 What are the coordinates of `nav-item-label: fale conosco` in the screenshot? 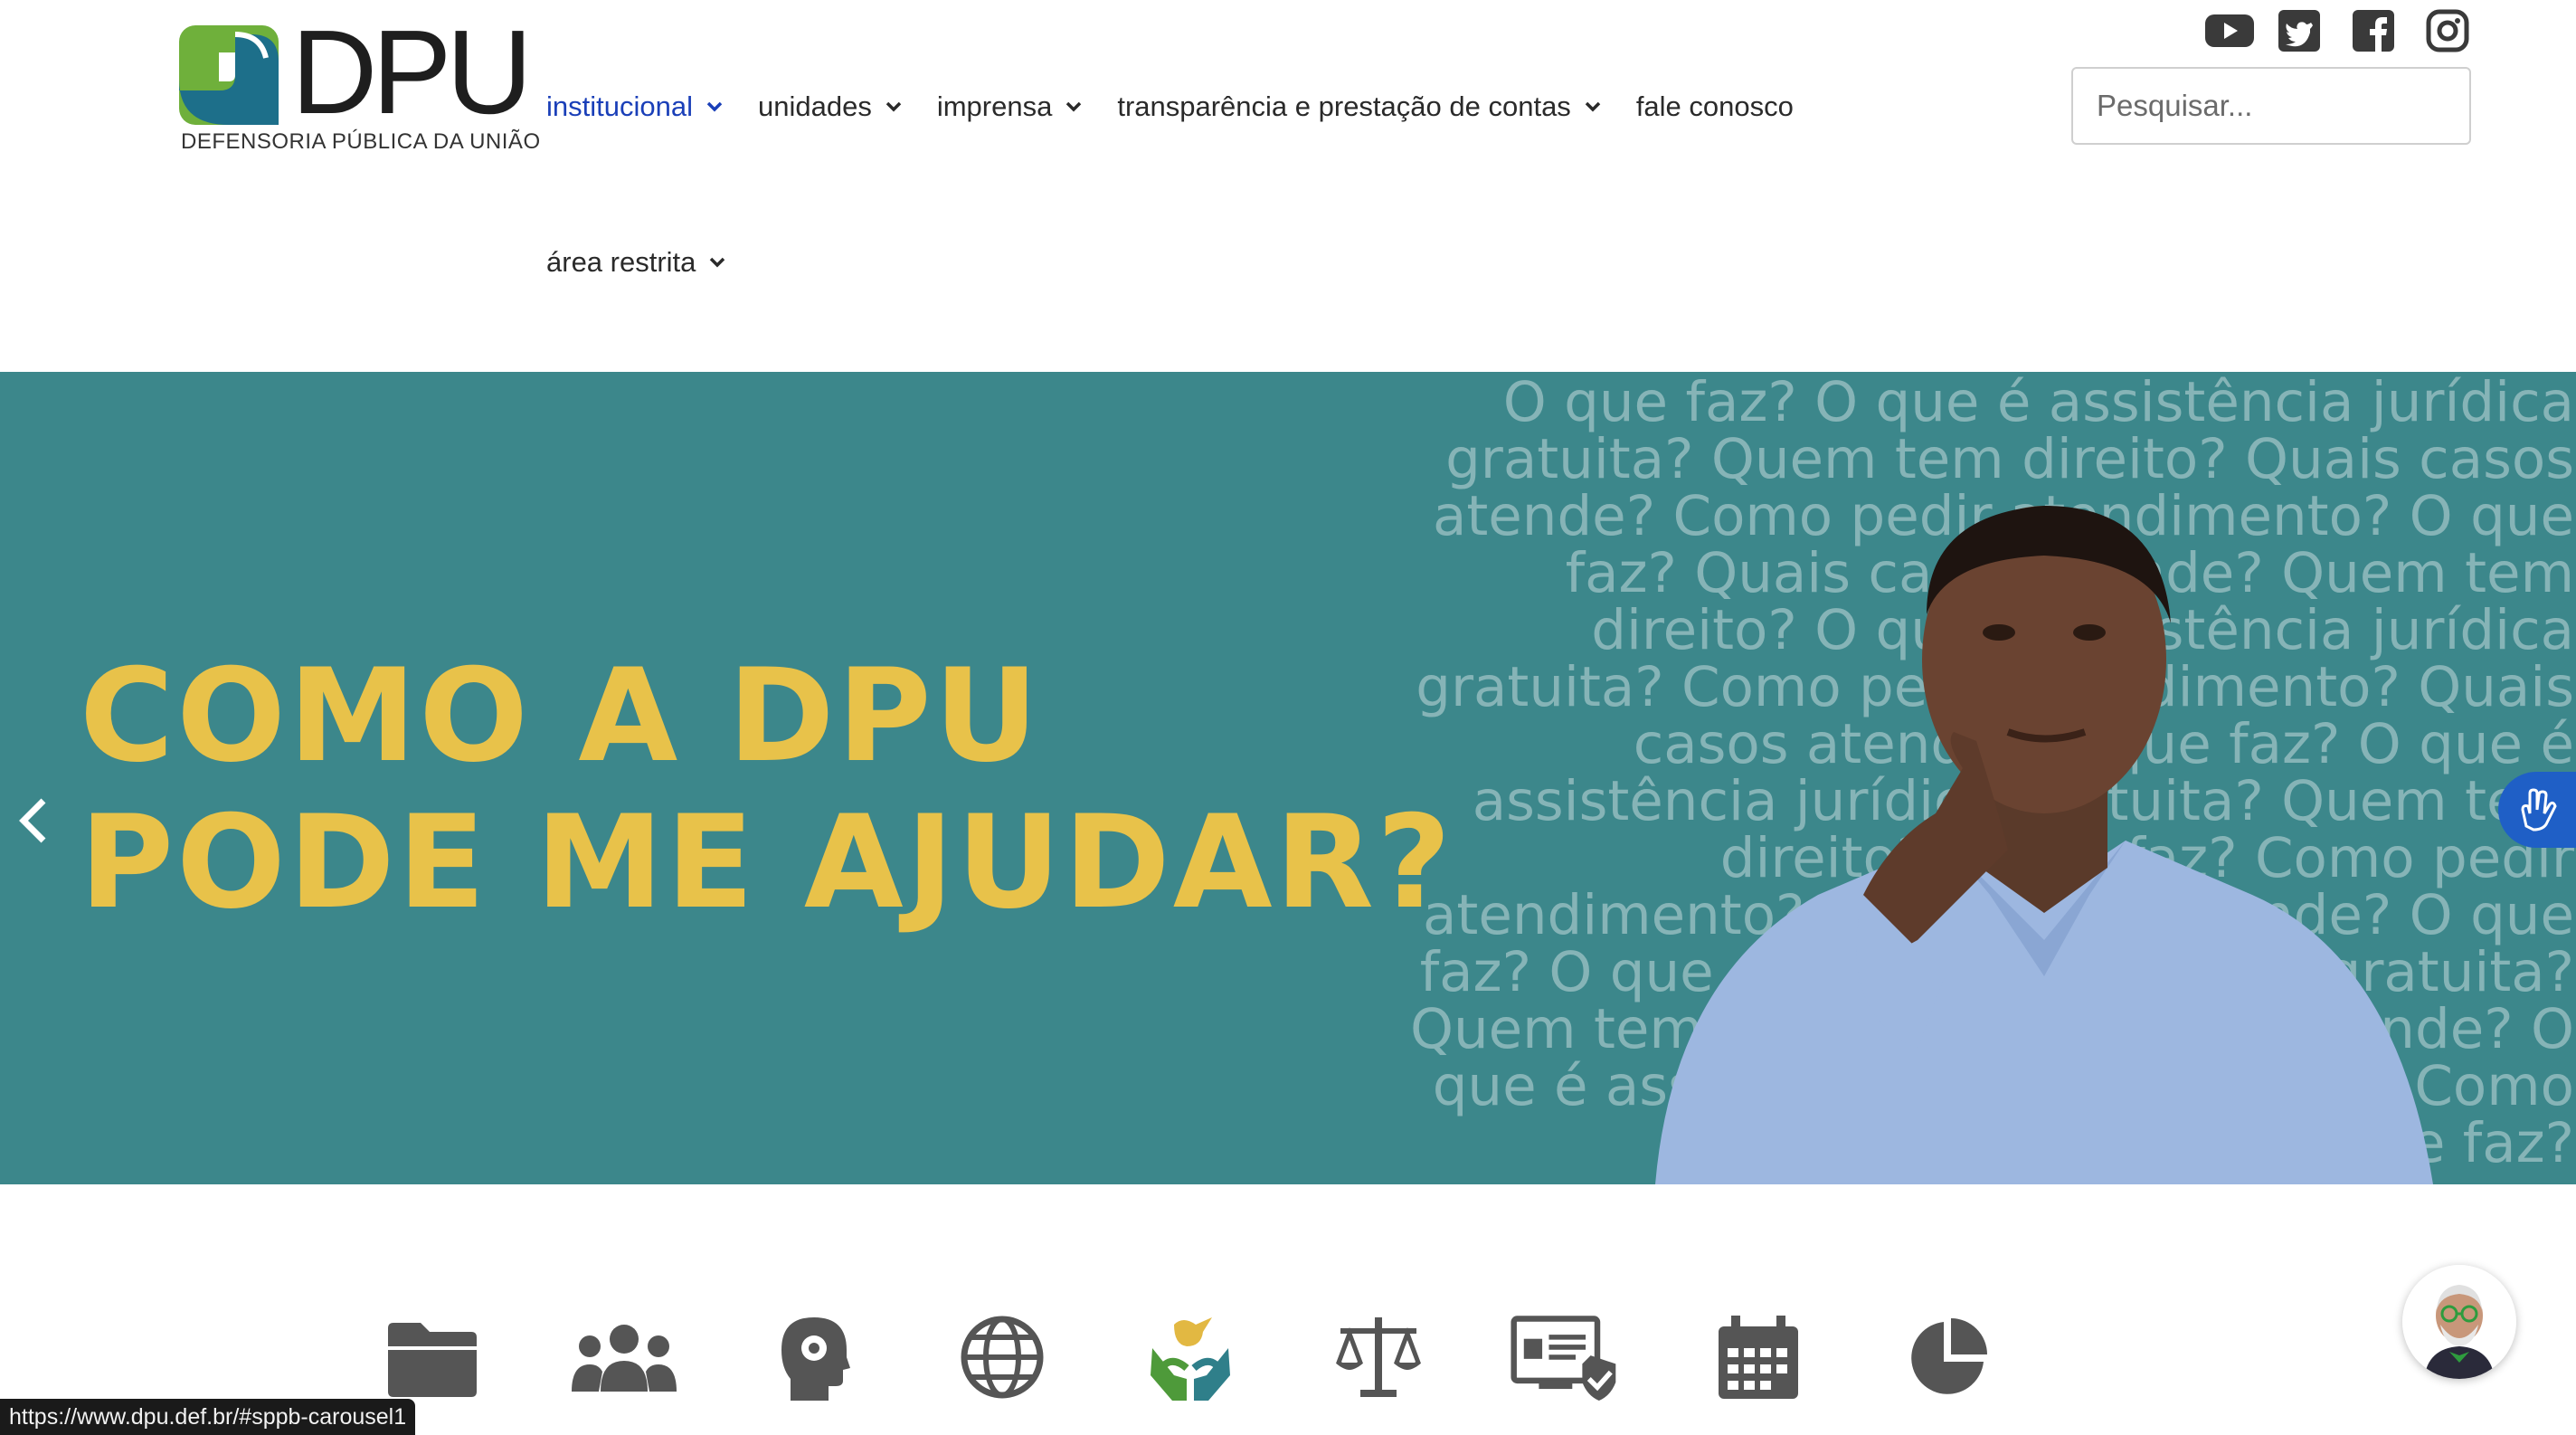 It's located at (1714, 106).